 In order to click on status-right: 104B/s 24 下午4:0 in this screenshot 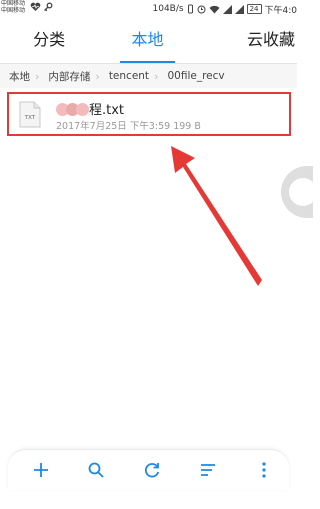, I will do `click(224, 9)`.